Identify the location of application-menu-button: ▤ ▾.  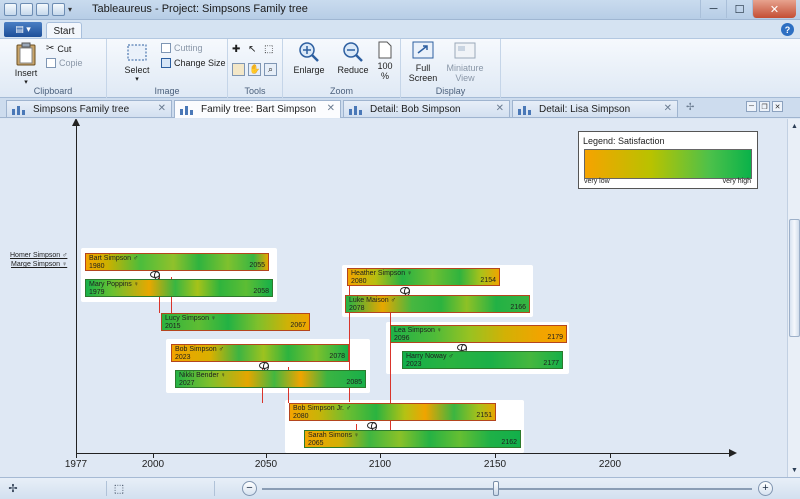
(23, 29).